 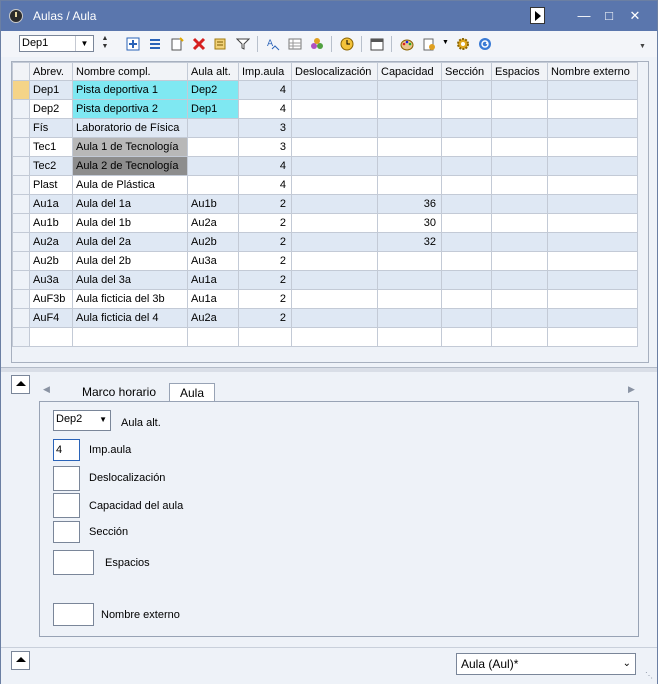 I want to click on imp-aula-field: 4, so click(x=66, y=450).